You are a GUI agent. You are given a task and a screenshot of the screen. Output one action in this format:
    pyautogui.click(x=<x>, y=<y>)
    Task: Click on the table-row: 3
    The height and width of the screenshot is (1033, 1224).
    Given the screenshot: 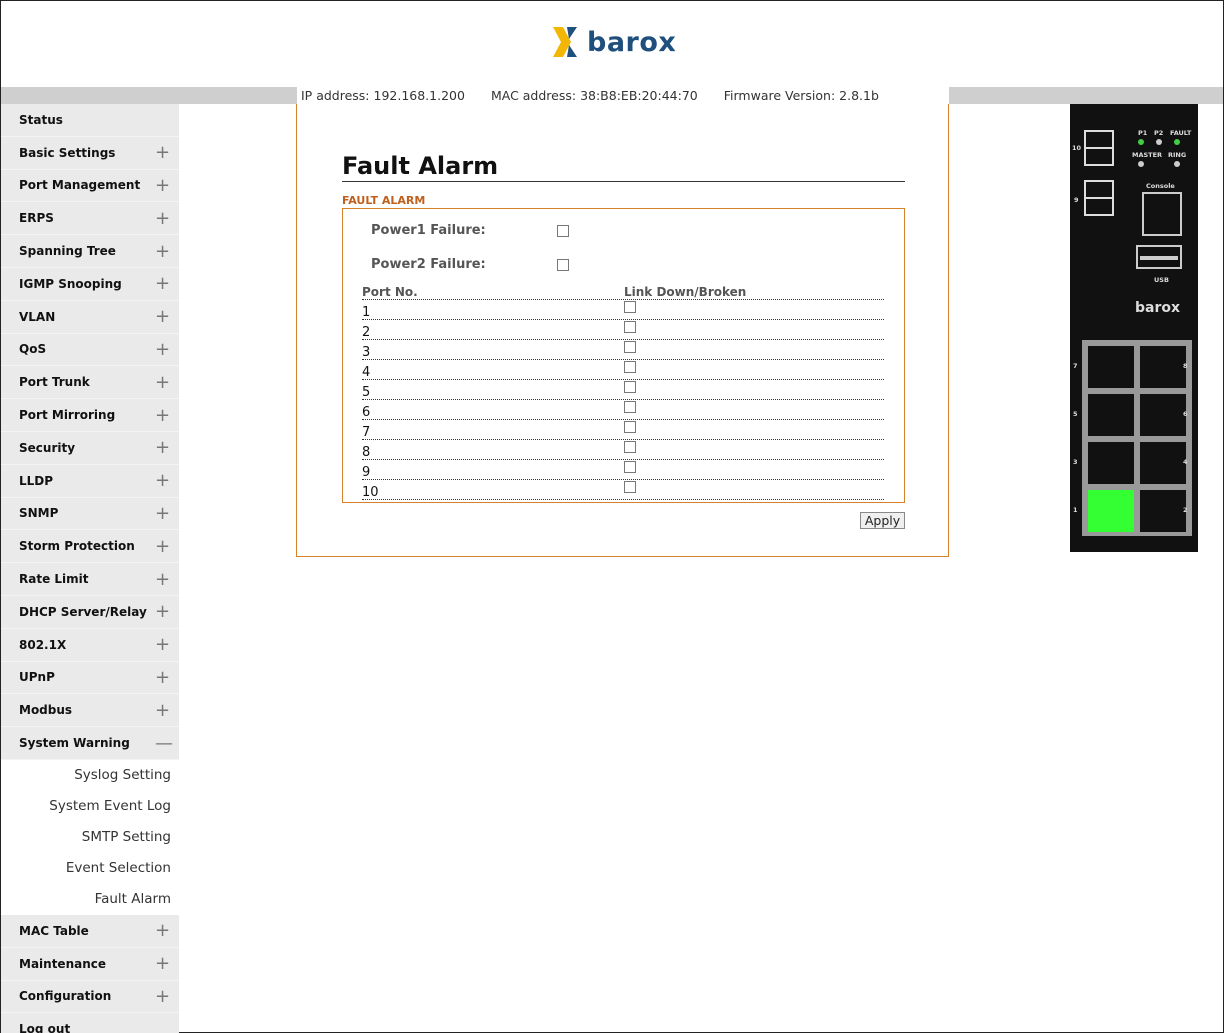 What is the action you would take?
    pyautogui.click(x=623, y=350)
    